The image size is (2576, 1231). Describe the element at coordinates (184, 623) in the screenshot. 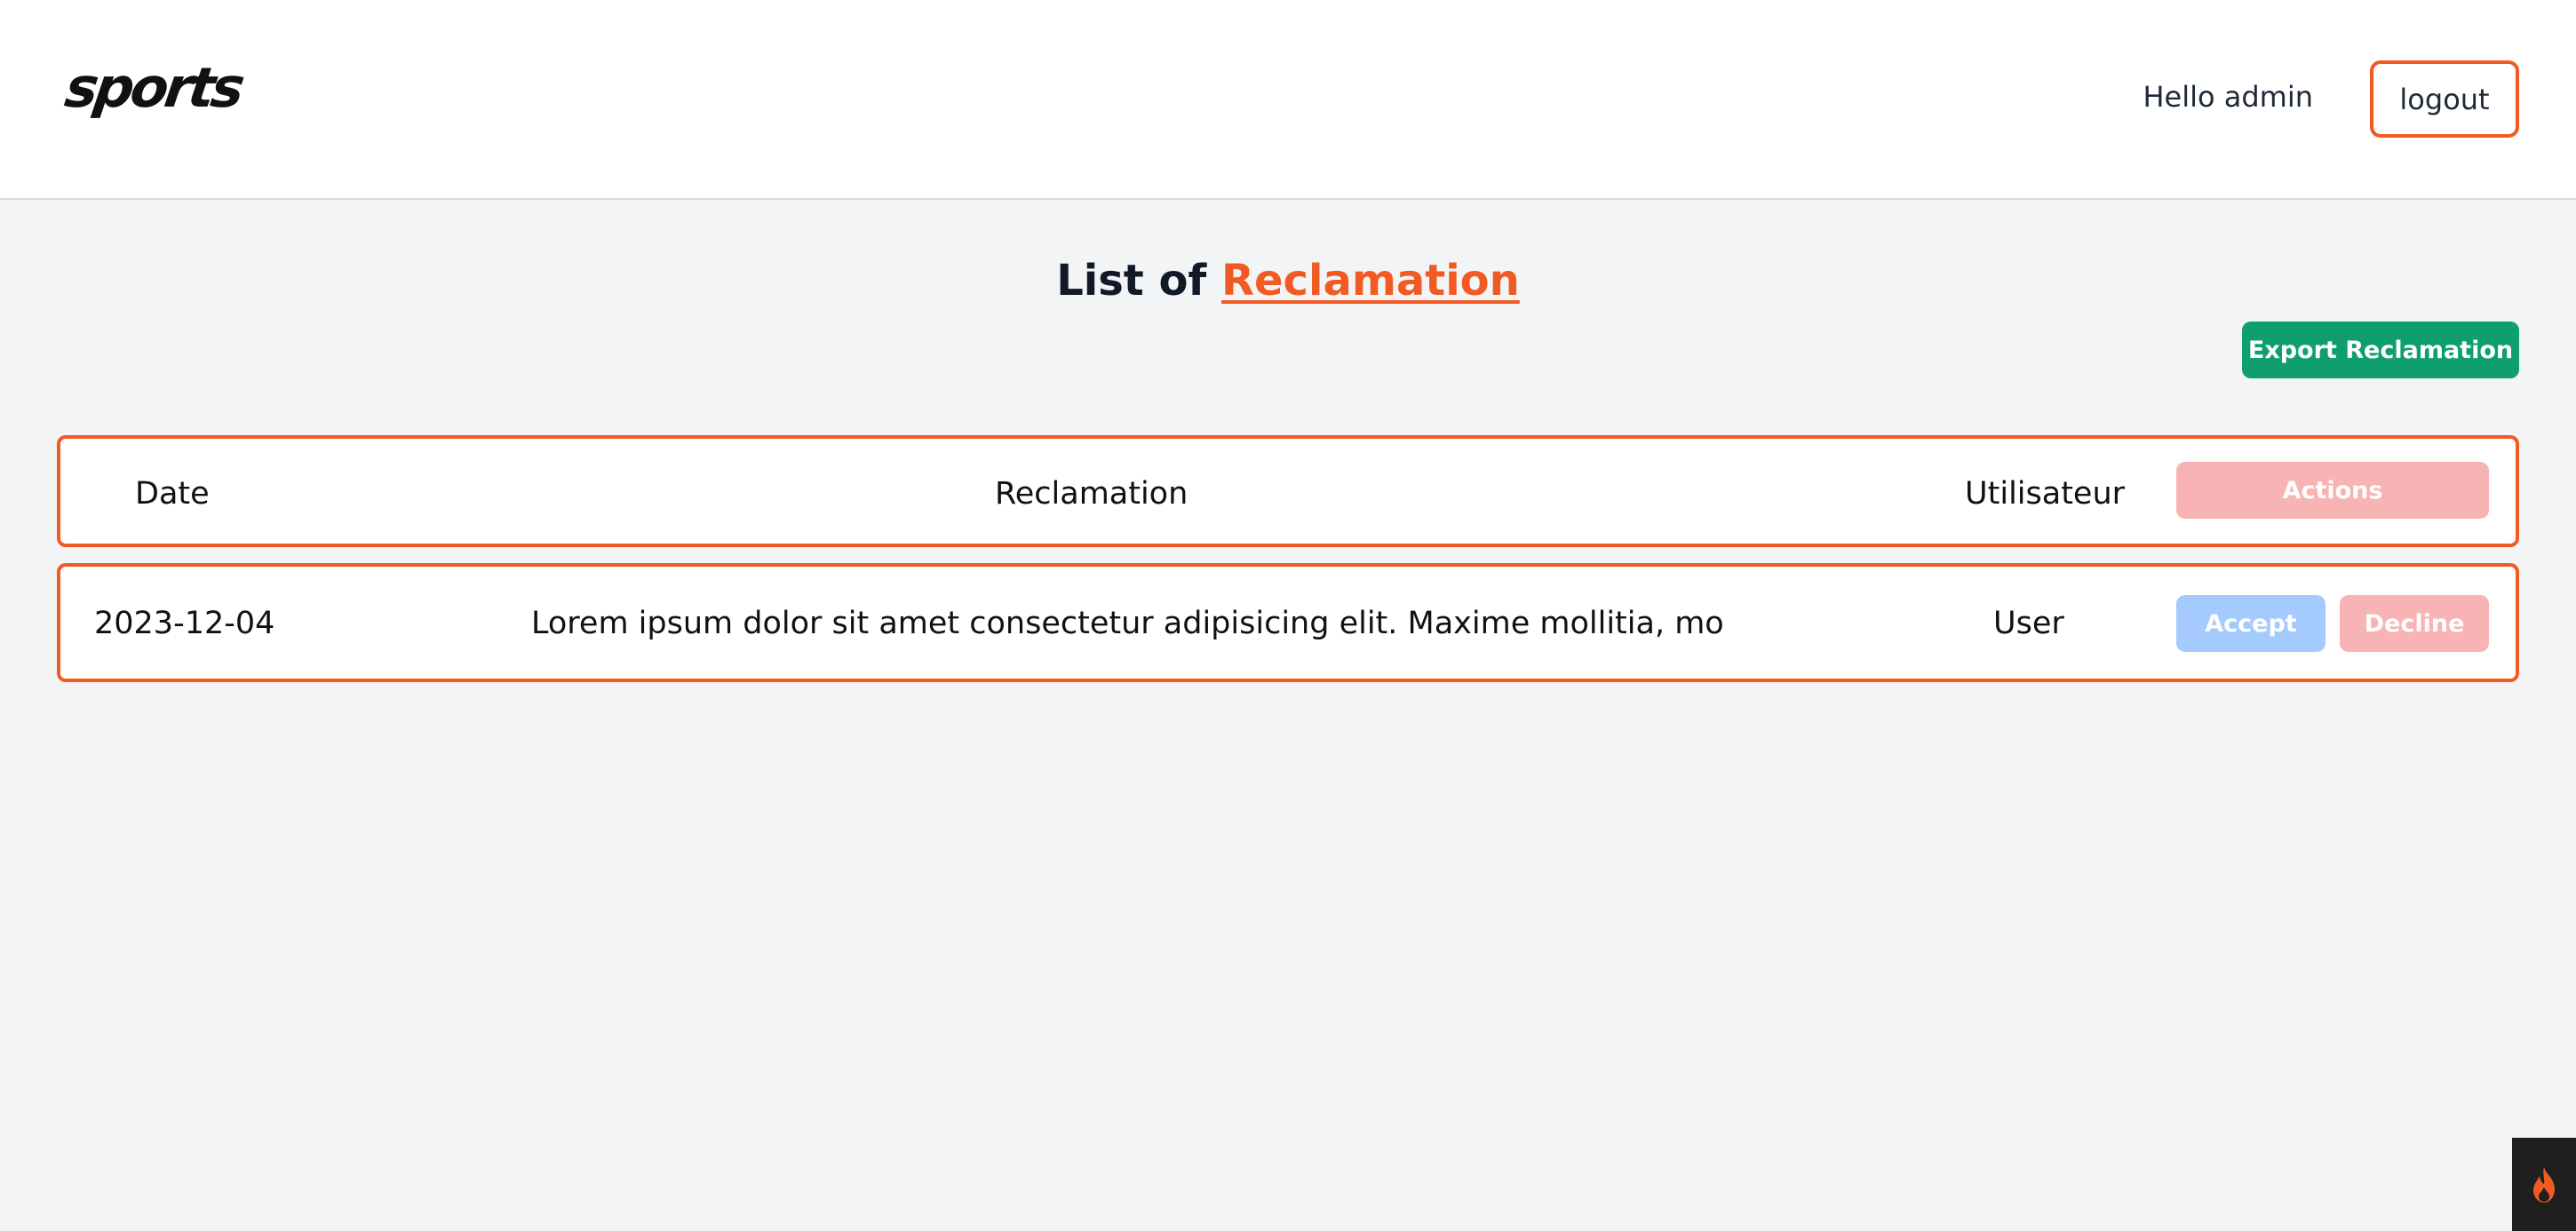

I see `row-date: 2023-12-04` at that location.